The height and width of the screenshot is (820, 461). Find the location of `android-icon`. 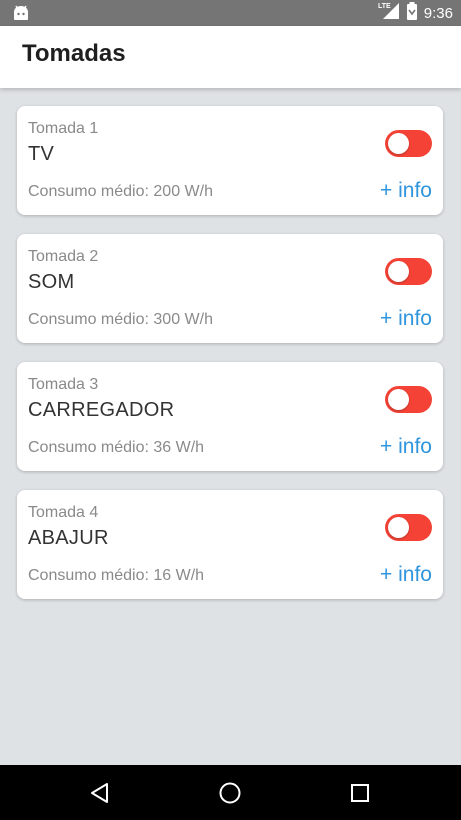

android-icon is located at coordinates (21, 13).